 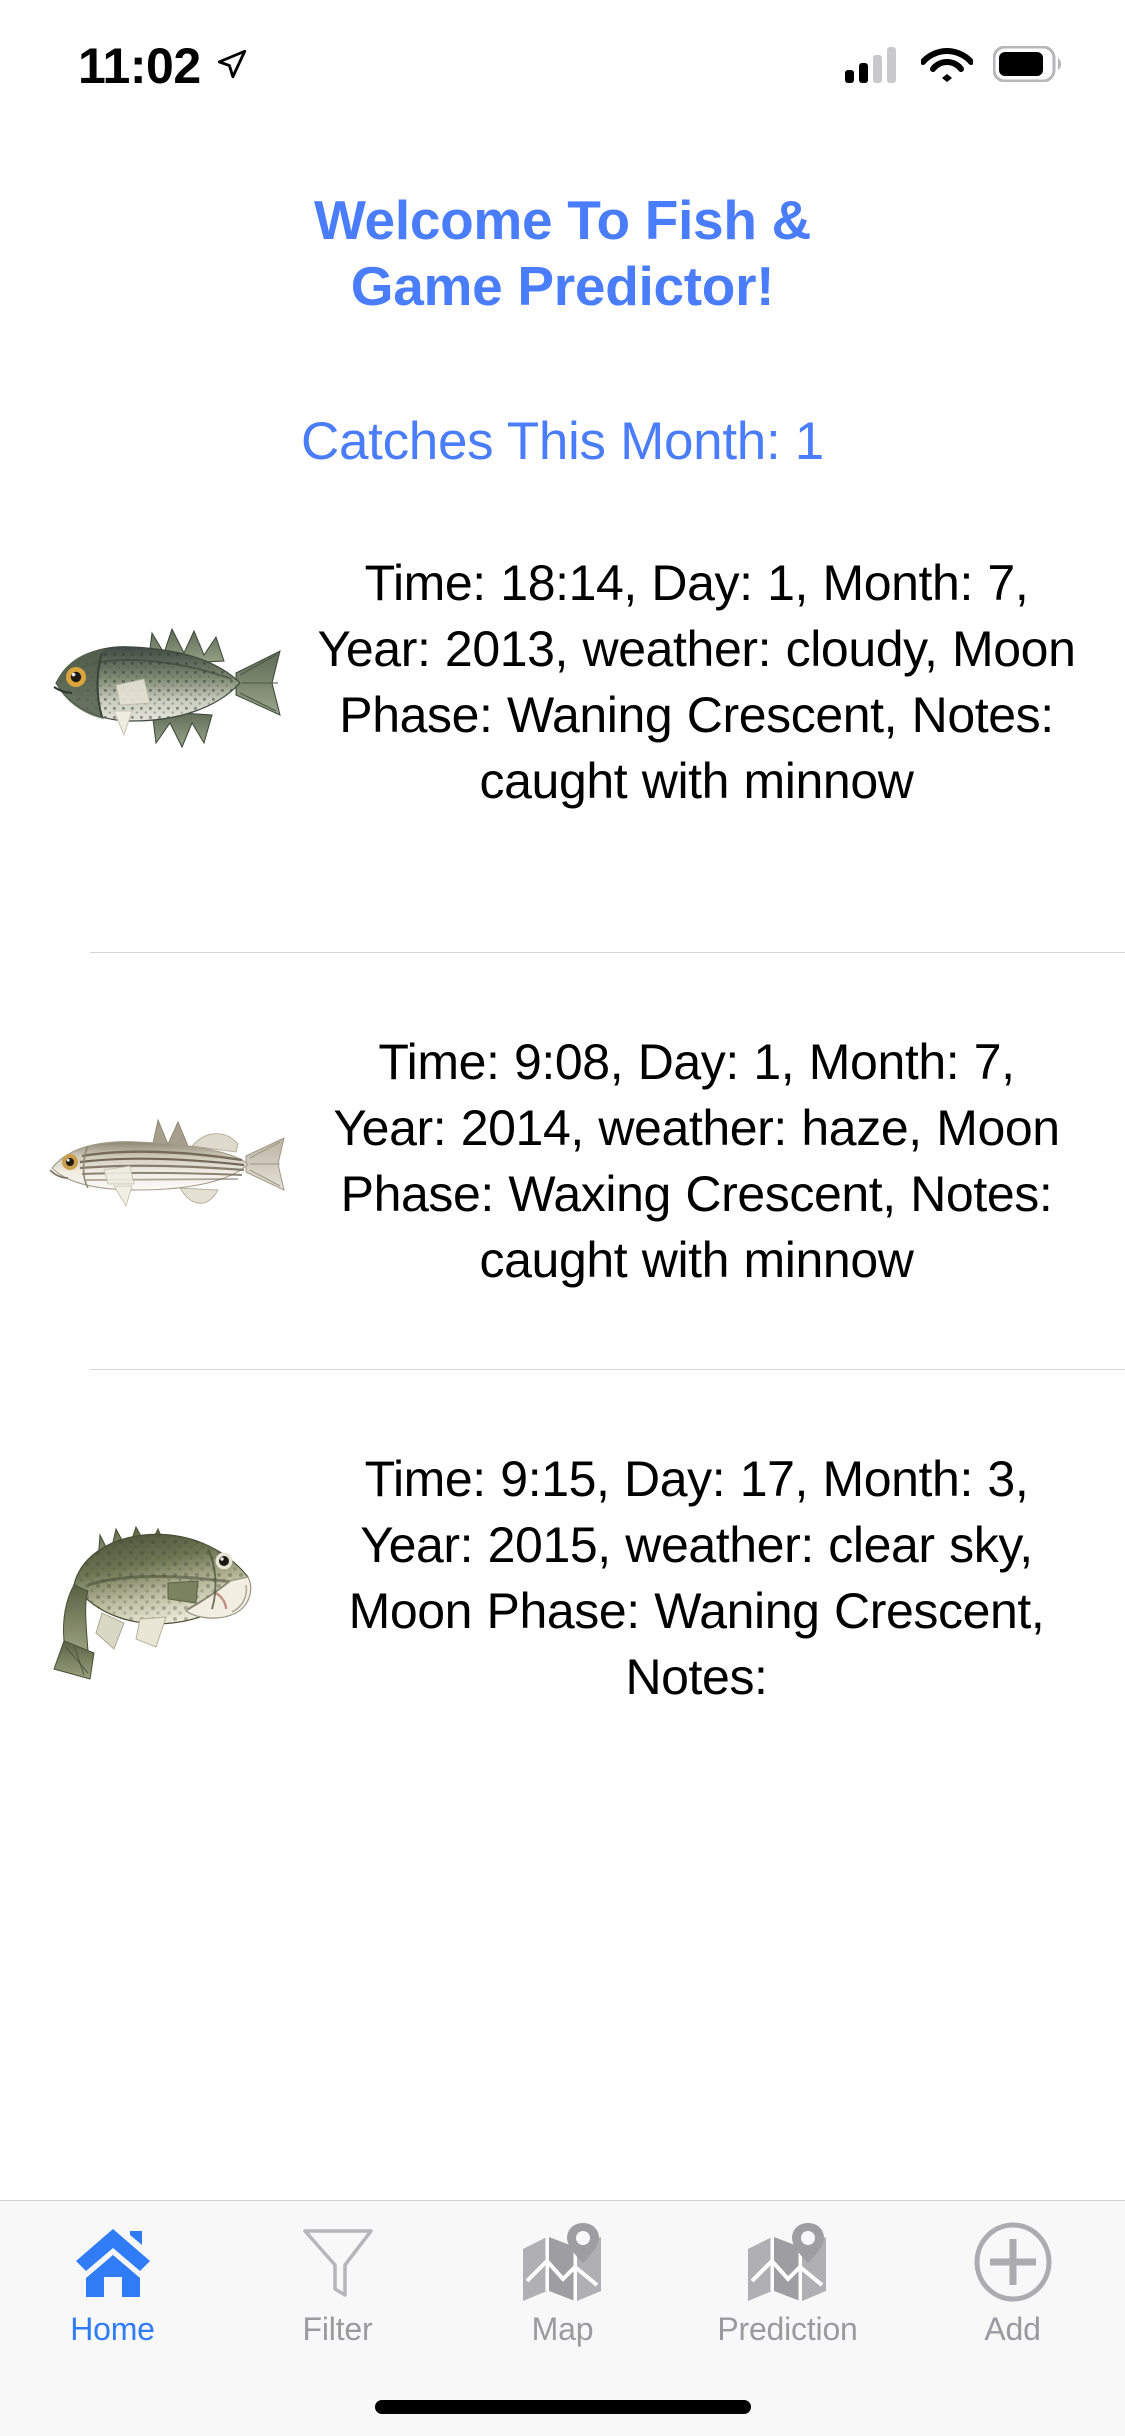 I want to click on catches-count-label: Catches This Month: 1, so click(x=562, y=441).